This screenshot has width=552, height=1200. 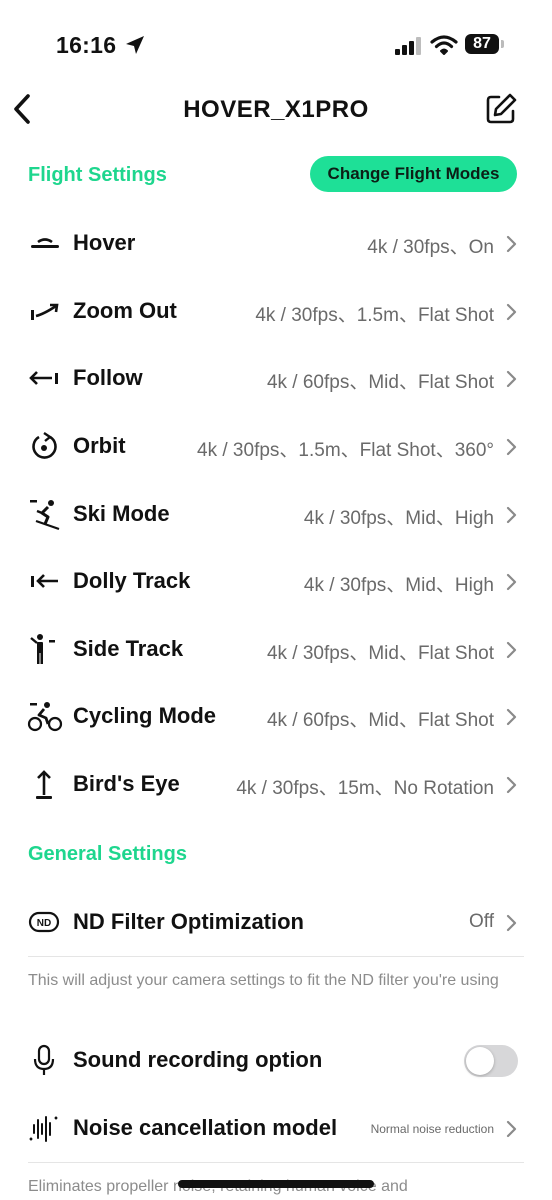 I want to click on battery-cap, so click(x=502, y=44).